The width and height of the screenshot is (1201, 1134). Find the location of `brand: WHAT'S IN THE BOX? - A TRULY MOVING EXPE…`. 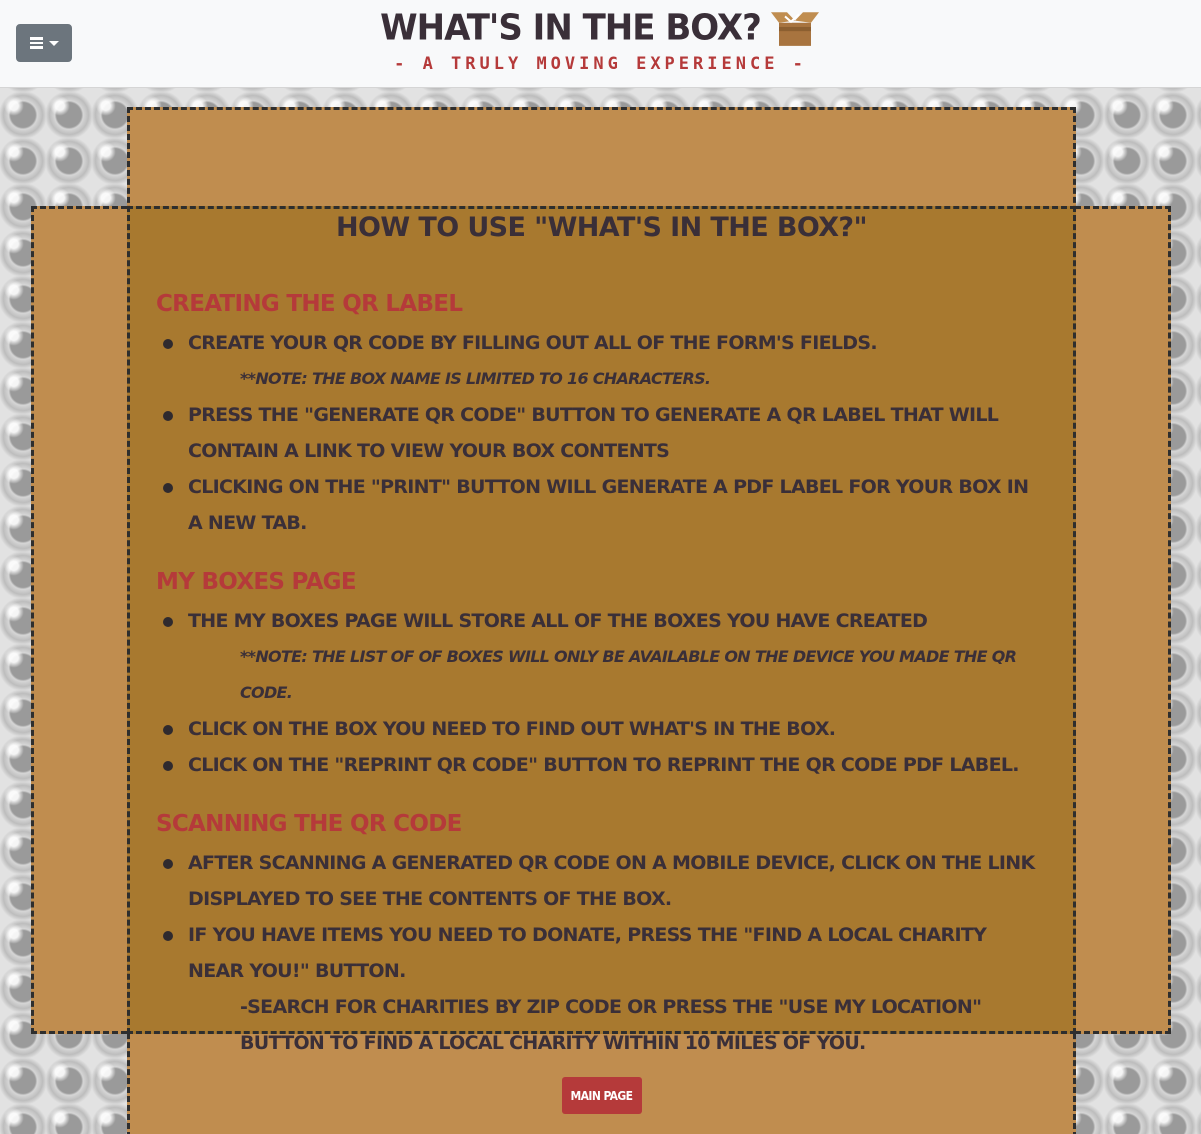

brand: WHAT'S IN THE BOX? - A TRULY MOVING EXPE… is located at coordinates (600, 40).